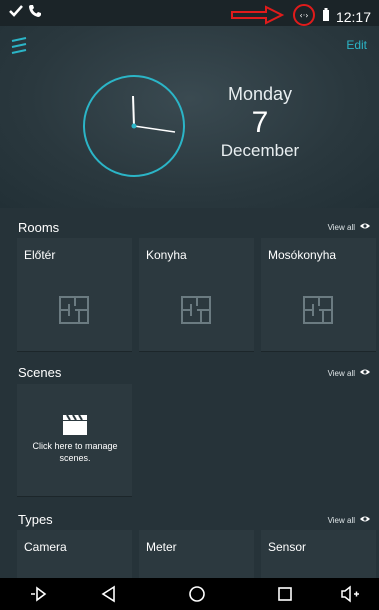  Describe the element at coordinates (189, 13) in the screenshot. I see `status-bar: ‹·› 12:17` at that location.